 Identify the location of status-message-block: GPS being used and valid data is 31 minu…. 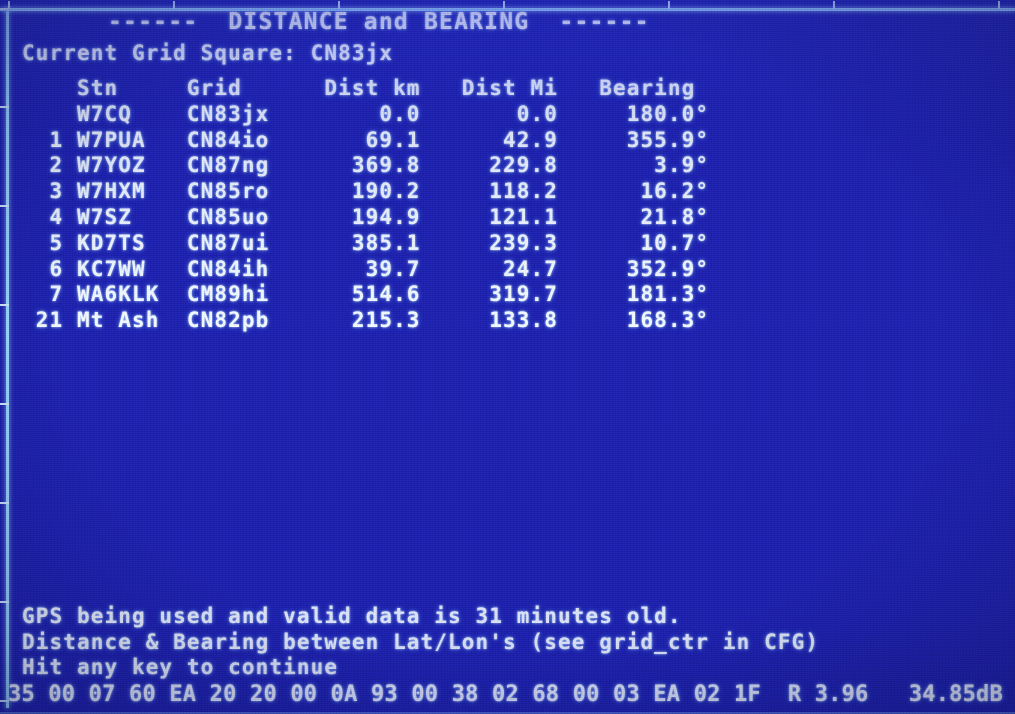
(420, 642).